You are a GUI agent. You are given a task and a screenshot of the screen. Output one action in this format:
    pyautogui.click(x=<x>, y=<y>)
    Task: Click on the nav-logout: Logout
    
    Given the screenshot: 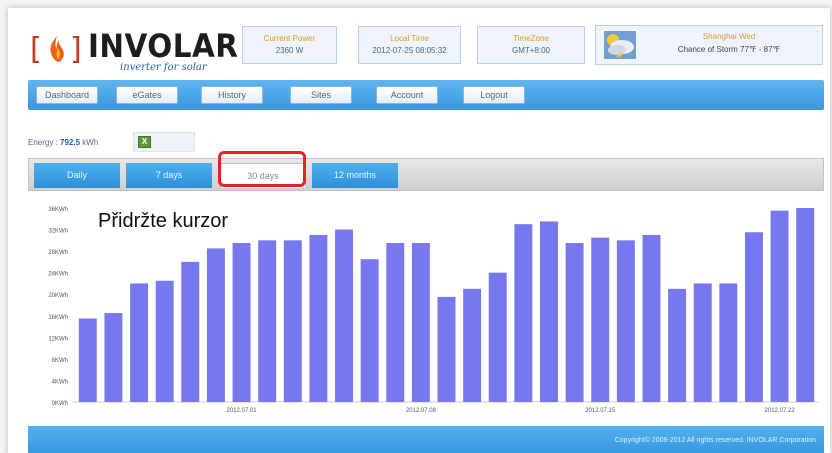 What is the action you would take?
    pyautogui.click(x=494, y=95)
    